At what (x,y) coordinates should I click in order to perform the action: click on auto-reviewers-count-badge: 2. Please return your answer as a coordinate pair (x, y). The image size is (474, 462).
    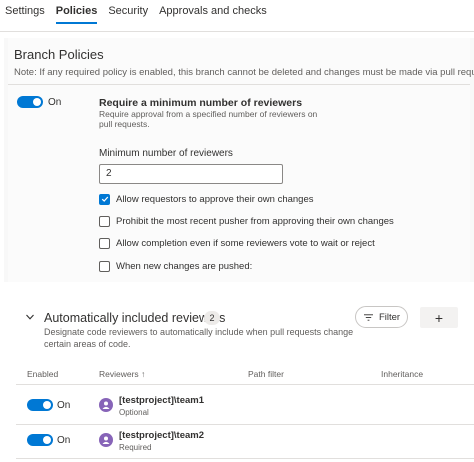
    Looking at the image, I should click on (212, 318).